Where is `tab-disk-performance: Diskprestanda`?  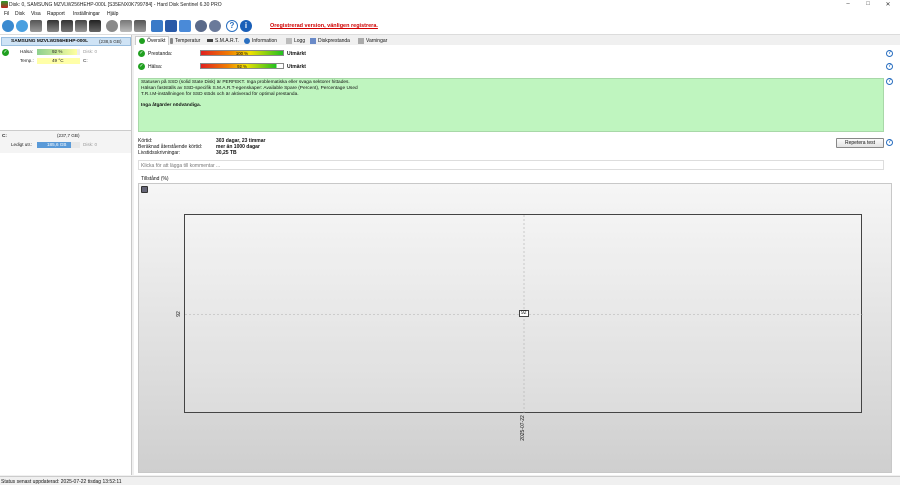
tab-disk-performance: Diskprestanda is located at coordinates (330, 40).